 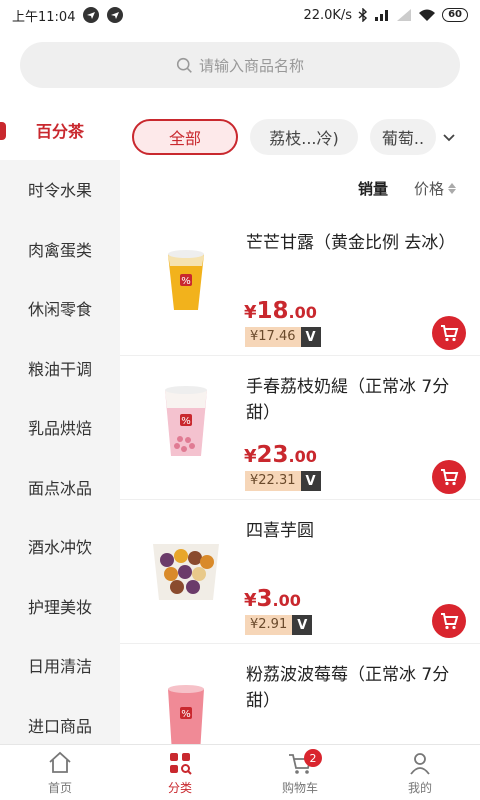 I want to click on sidebar-item-label: 酒水冲饮, so click(x=59, y=548).